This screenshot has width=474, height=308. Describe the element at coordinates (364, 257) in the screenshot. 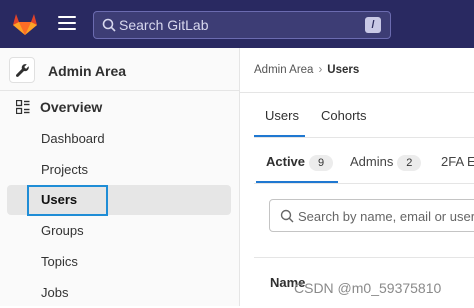

I see `table-top-divider` at that location.